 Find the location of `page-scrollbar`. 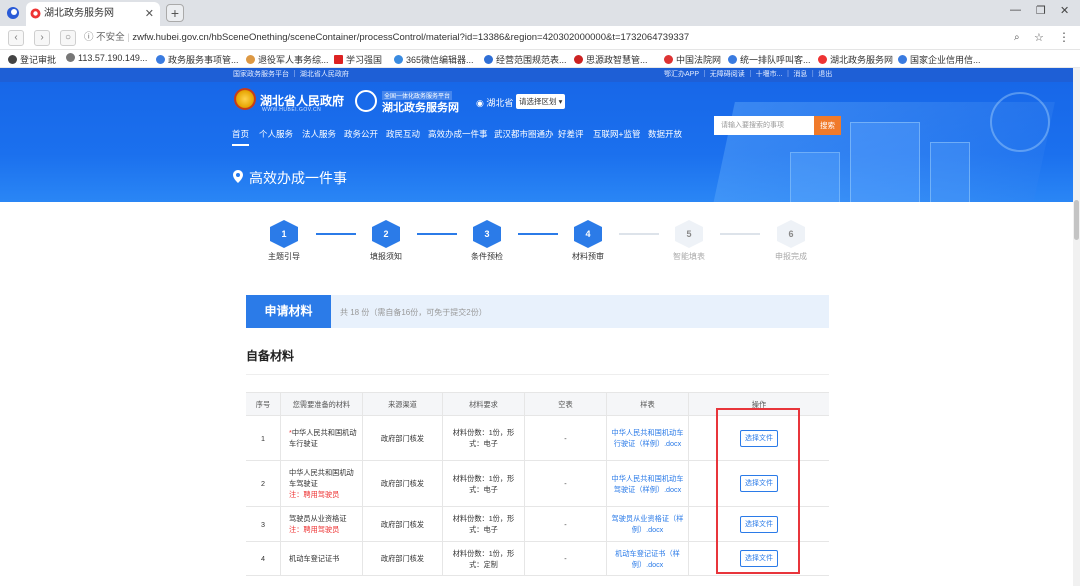

page-scrollbar is located at coordinates (1076, 327).